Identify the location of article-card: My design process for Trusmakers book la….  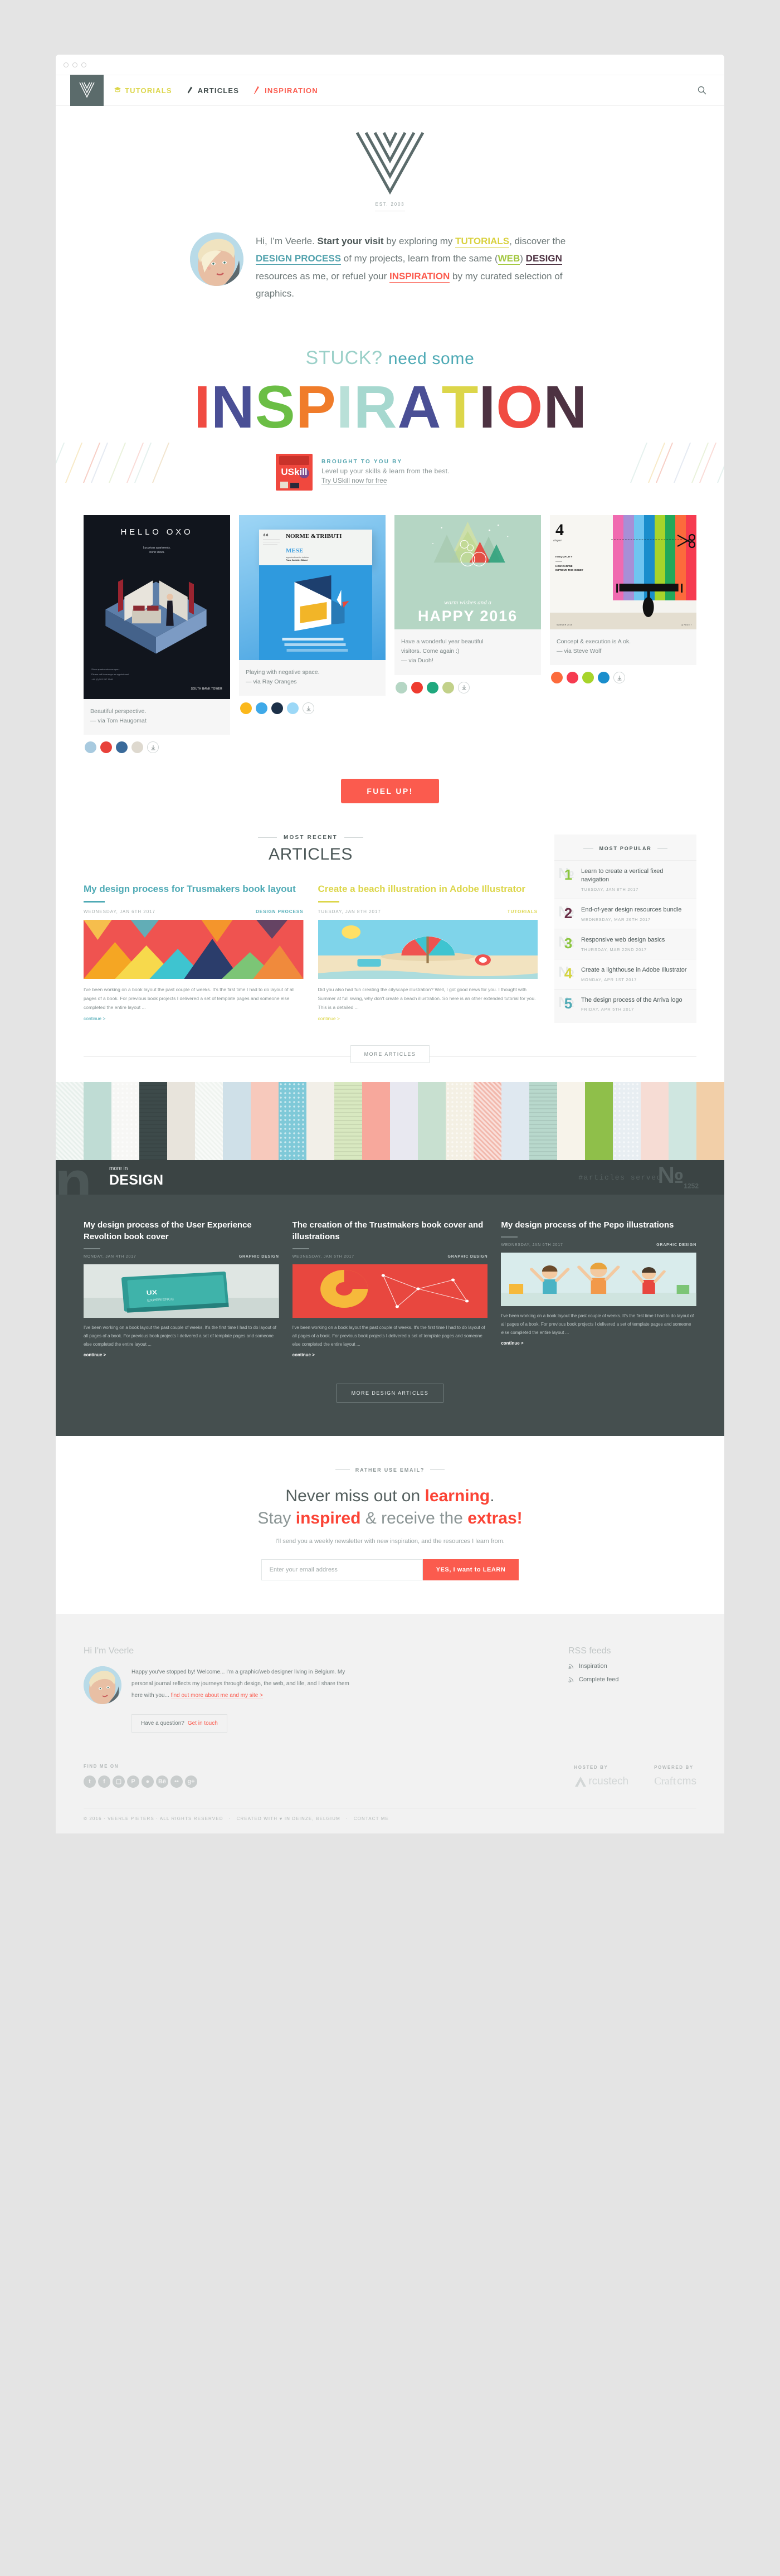
(194, 953).